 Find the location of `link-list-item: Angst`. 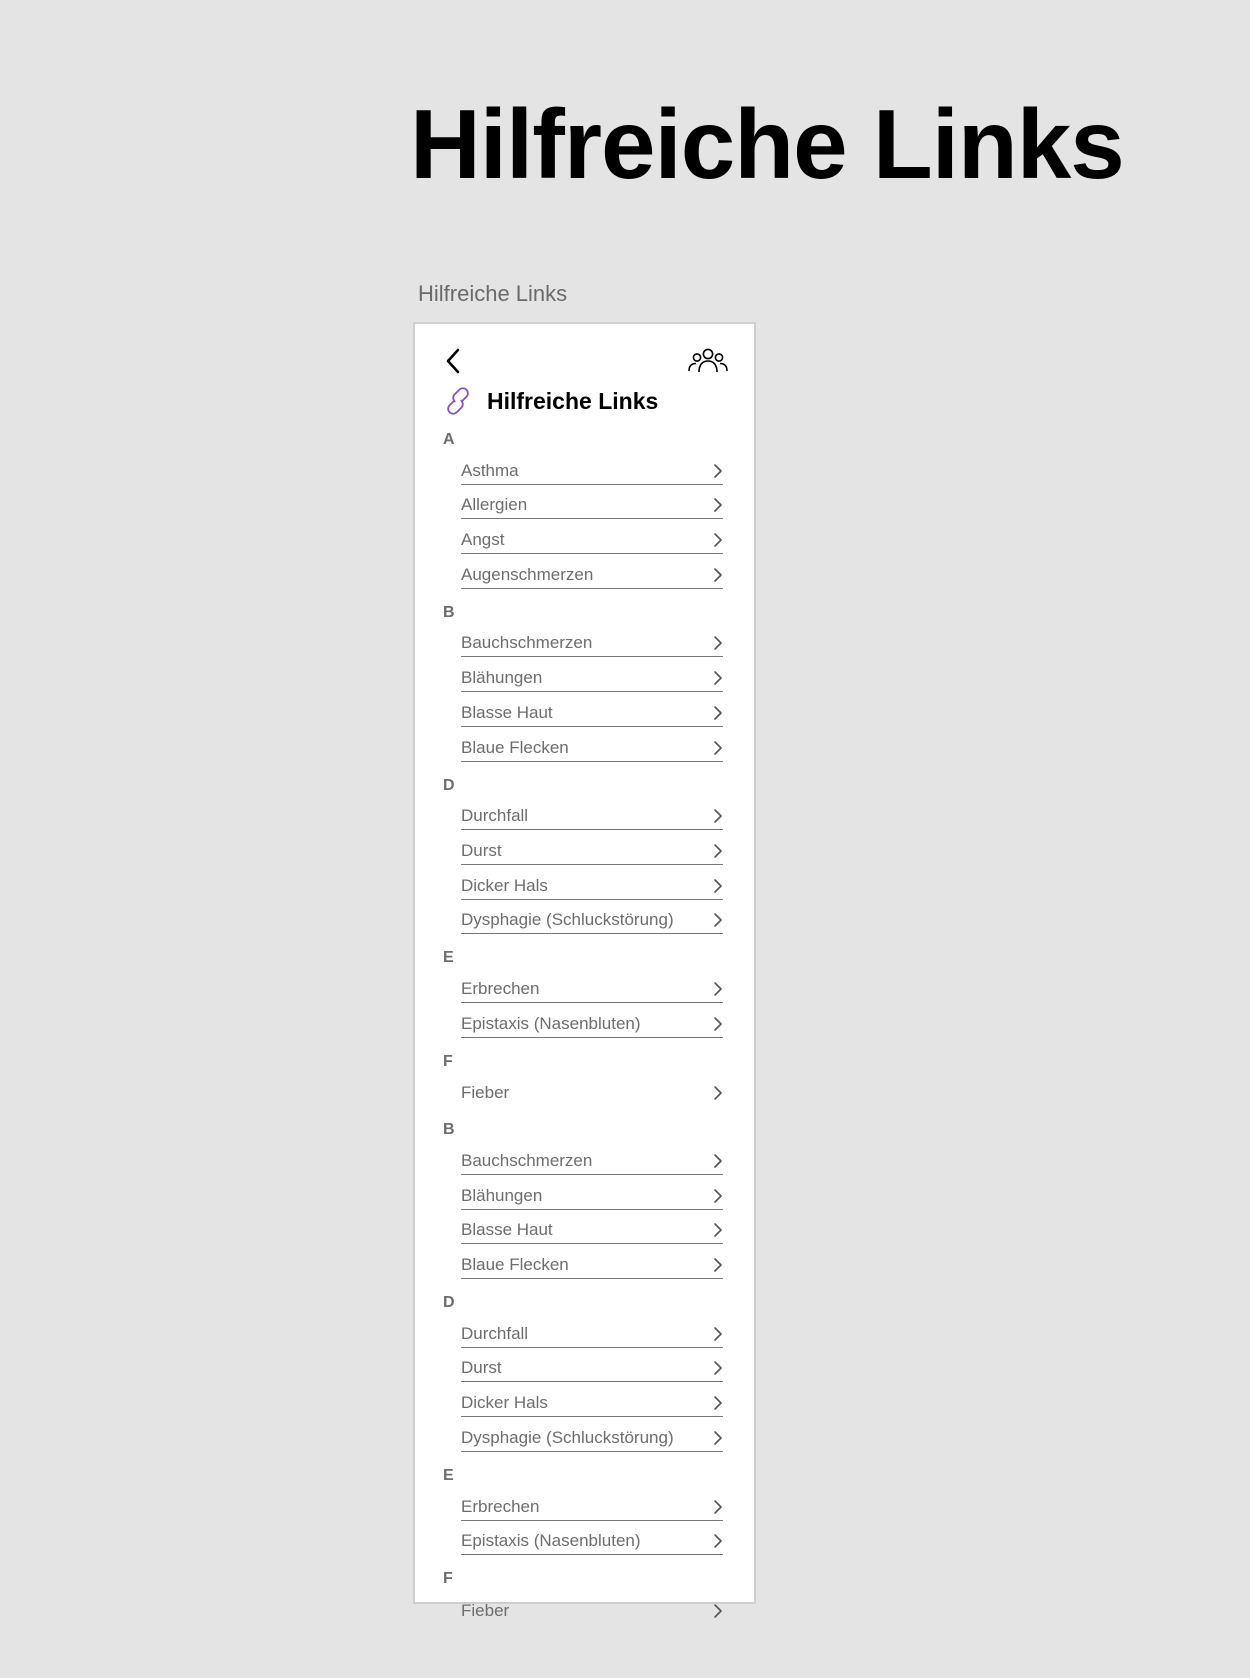

link-list-item: Angst is located at coordinates (592, 537).